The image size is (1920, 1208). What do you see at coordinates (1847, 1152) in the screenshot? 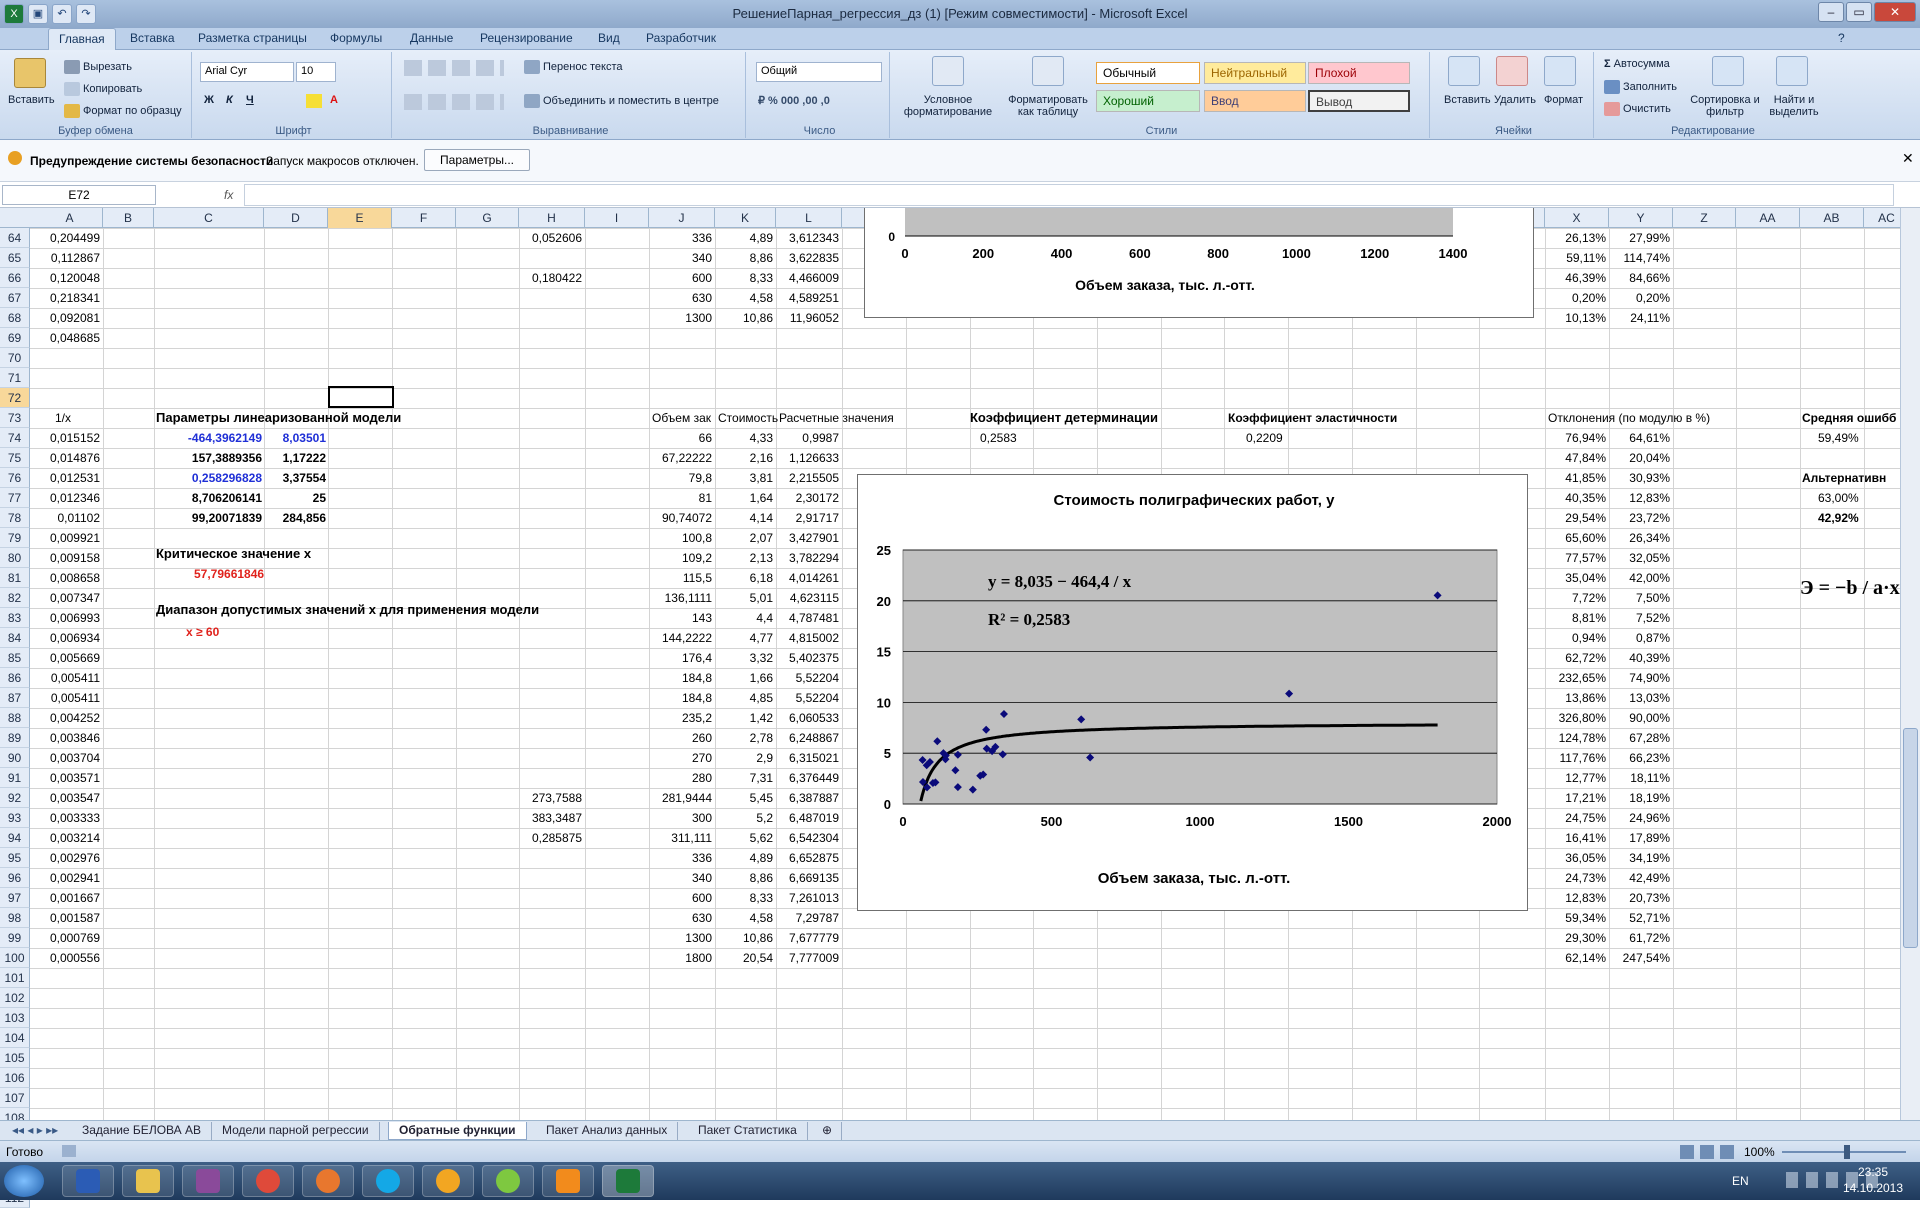
I see `zoom-slider-thumb` at bounding box center [1847, 1152].